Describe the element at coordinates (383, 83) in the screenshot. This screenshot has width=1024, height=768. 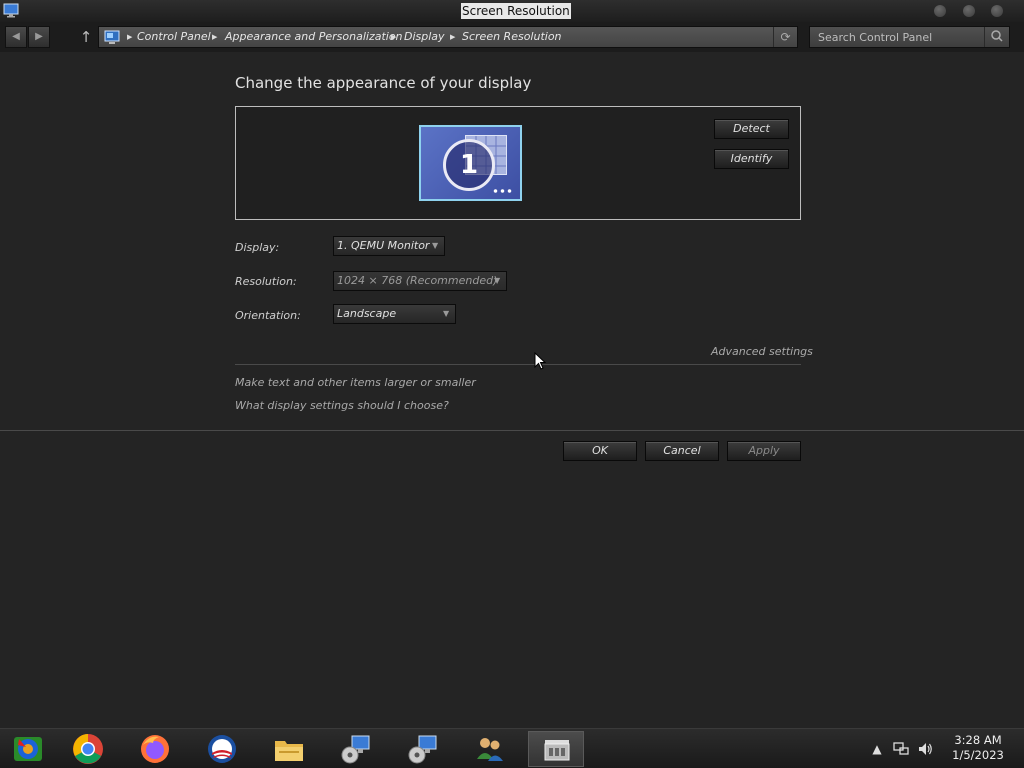
I see `page-title: Change the appearance of your display` at that location.